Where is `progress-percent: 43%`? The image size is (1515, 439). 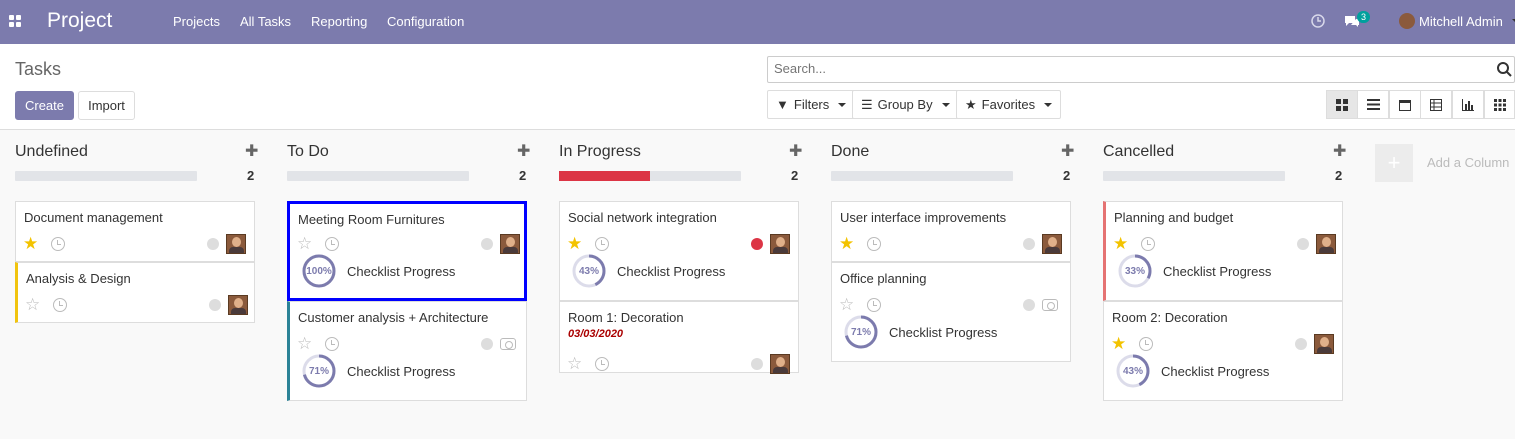 progress-percent: 43% is located at coordinates (588, 271).